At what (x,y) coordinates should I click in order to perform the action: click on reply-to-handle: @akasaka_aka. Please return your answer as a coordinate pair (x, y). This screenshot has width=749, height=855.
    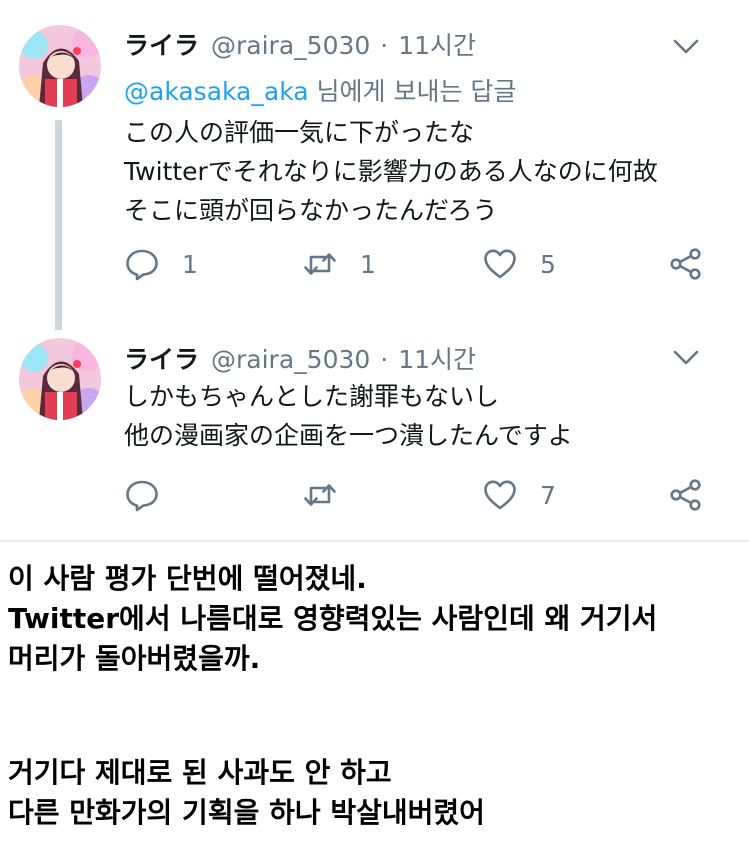
    Looking at the image, I should click on (216, 91).